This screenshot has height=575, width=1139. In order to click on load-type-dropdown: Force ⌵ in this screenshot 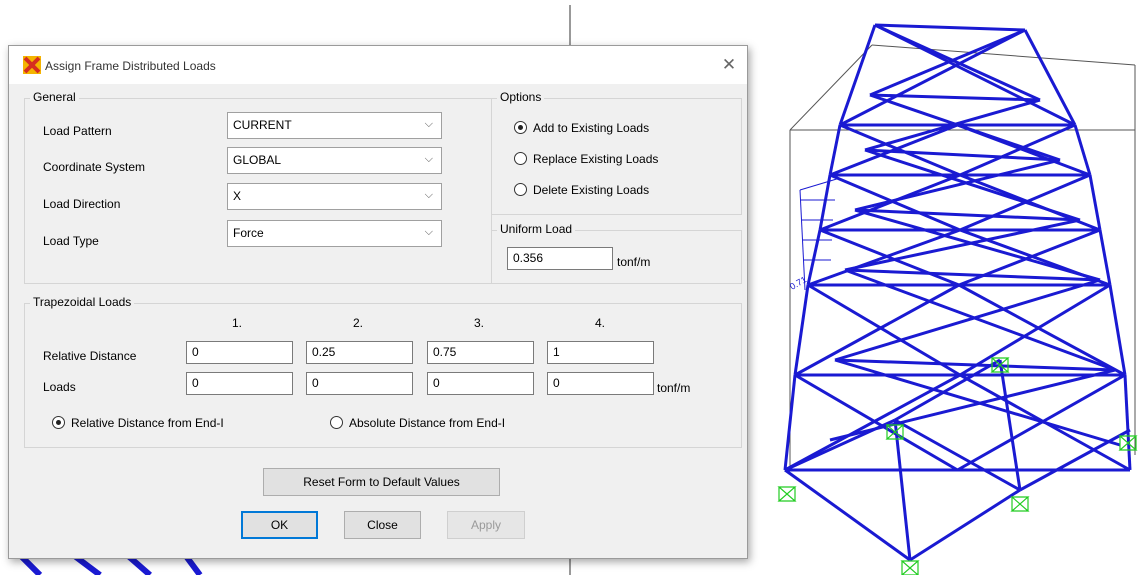, I will do `click(334, 233)`.